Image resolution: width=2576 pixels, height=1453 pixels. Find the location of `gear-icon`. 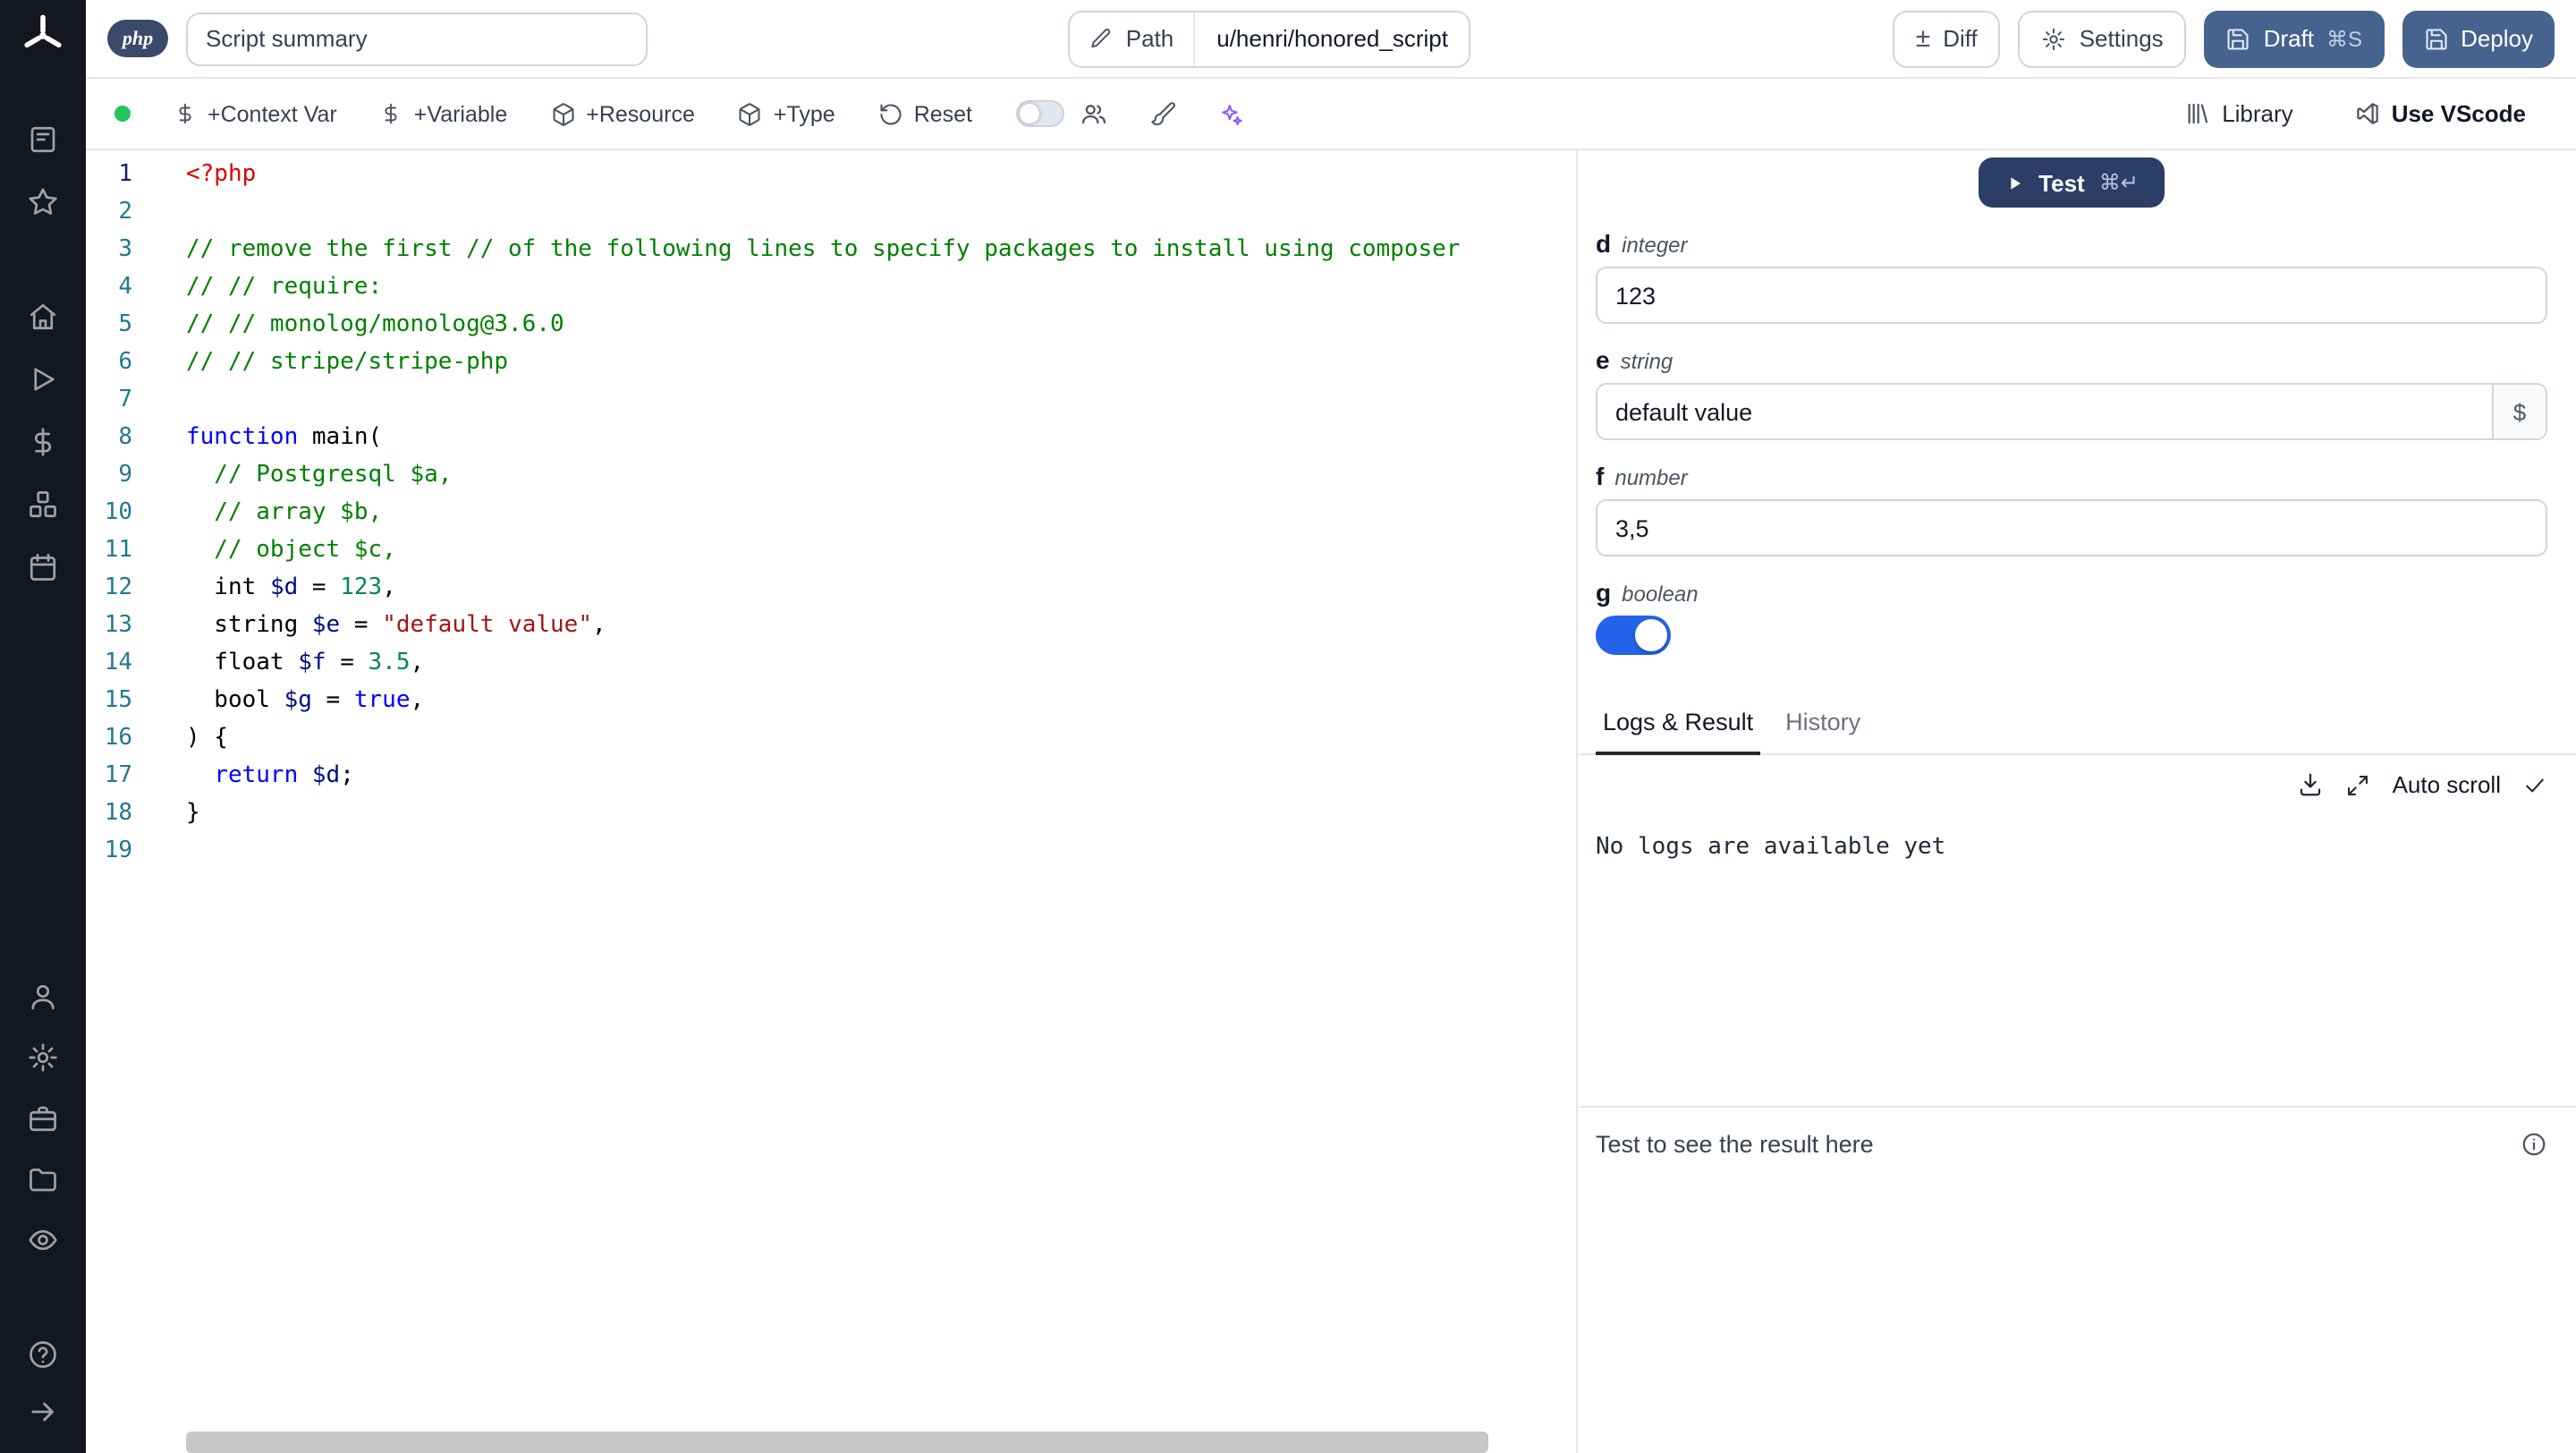

gear-icon is located at coordinates (43, 1057).